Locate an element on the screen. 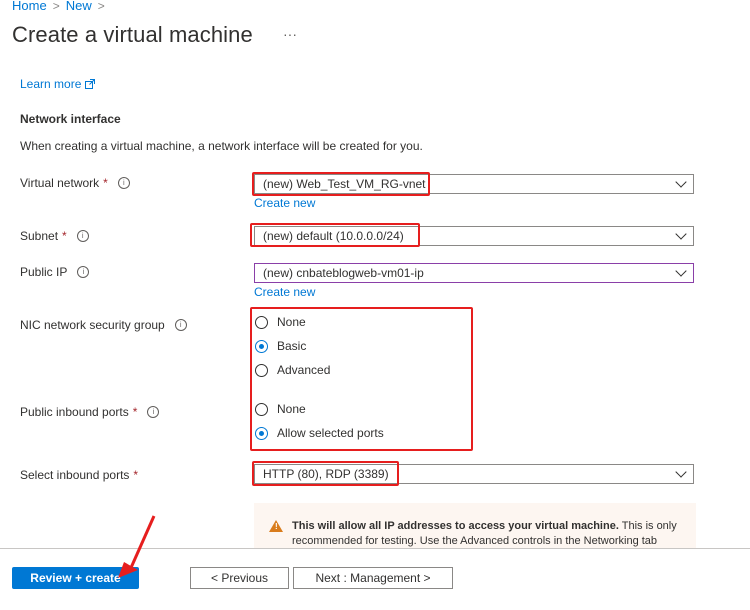 This screenshot has width=750, height=610. public-inbound-radio-none: None is located at coordinates (280, 409).